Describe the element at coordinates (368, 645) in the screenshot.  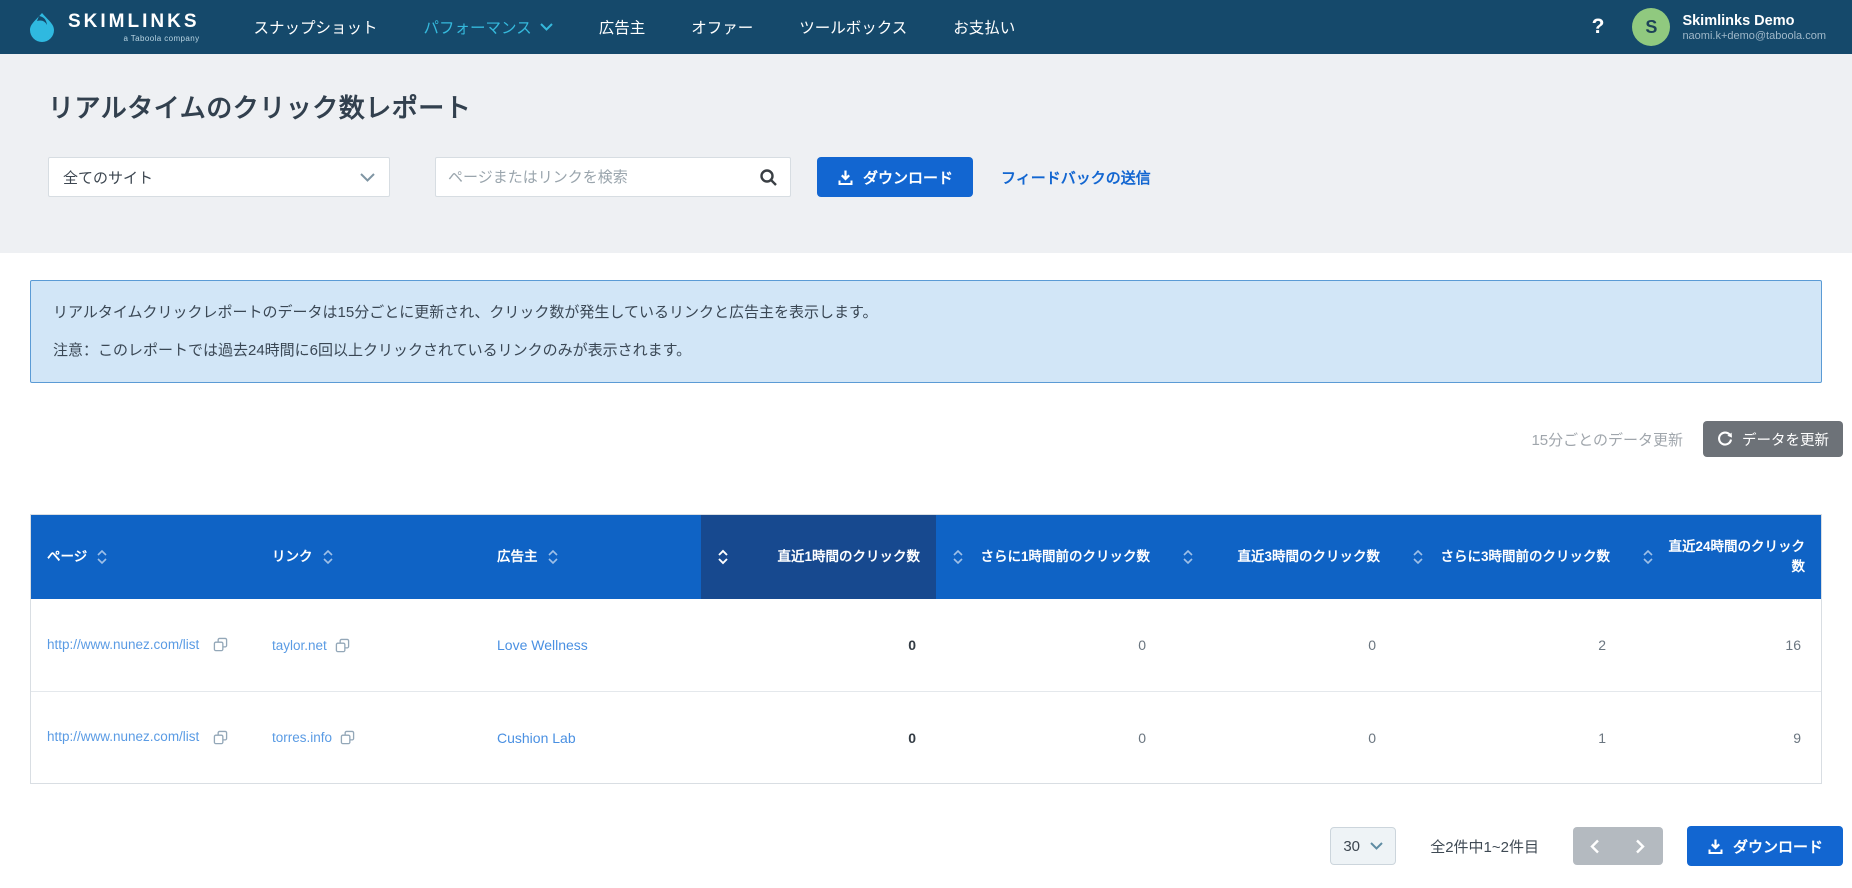
I see `link-cell: taylor.net` at that location.